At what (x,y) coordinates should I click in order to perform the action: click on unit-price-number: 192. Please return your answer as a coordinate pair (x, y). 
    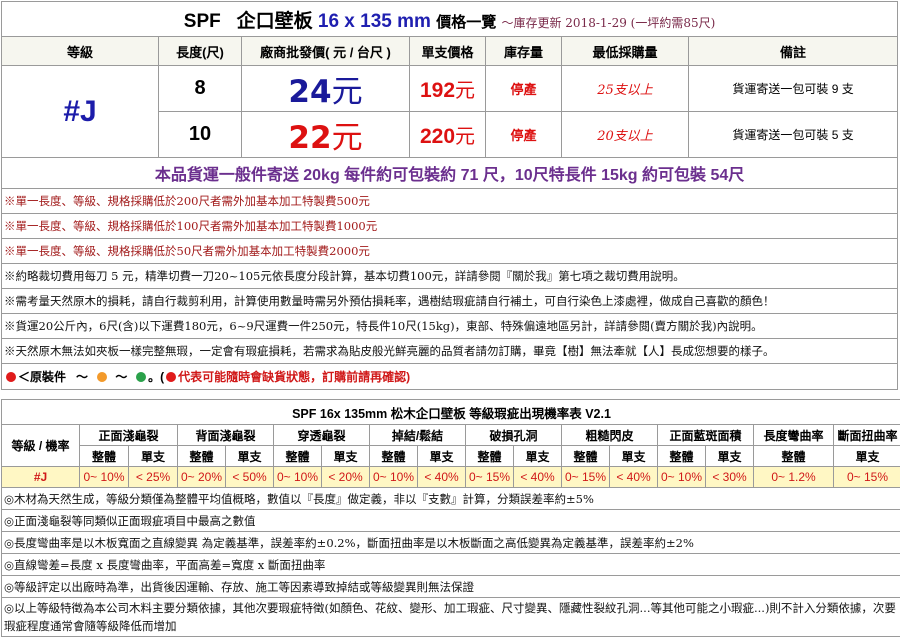
    Looking at the image, I should click on (437, 90).